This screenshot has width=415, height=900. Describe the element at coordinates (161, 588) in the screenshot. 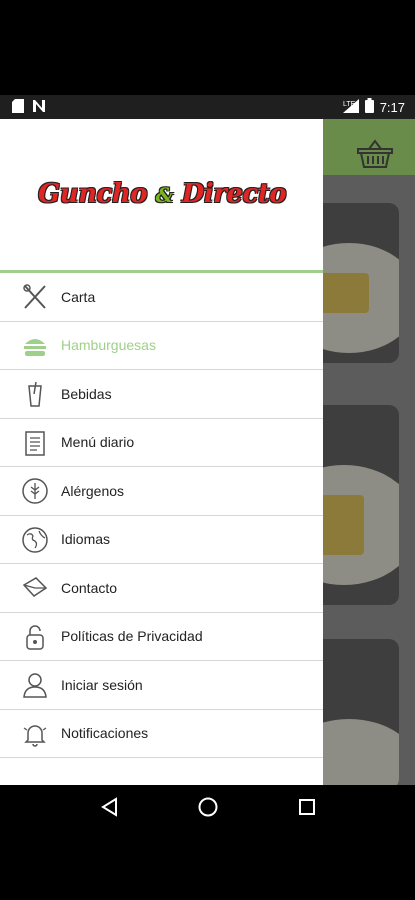

I see `menu-item-contacto: Contacto` at that location.